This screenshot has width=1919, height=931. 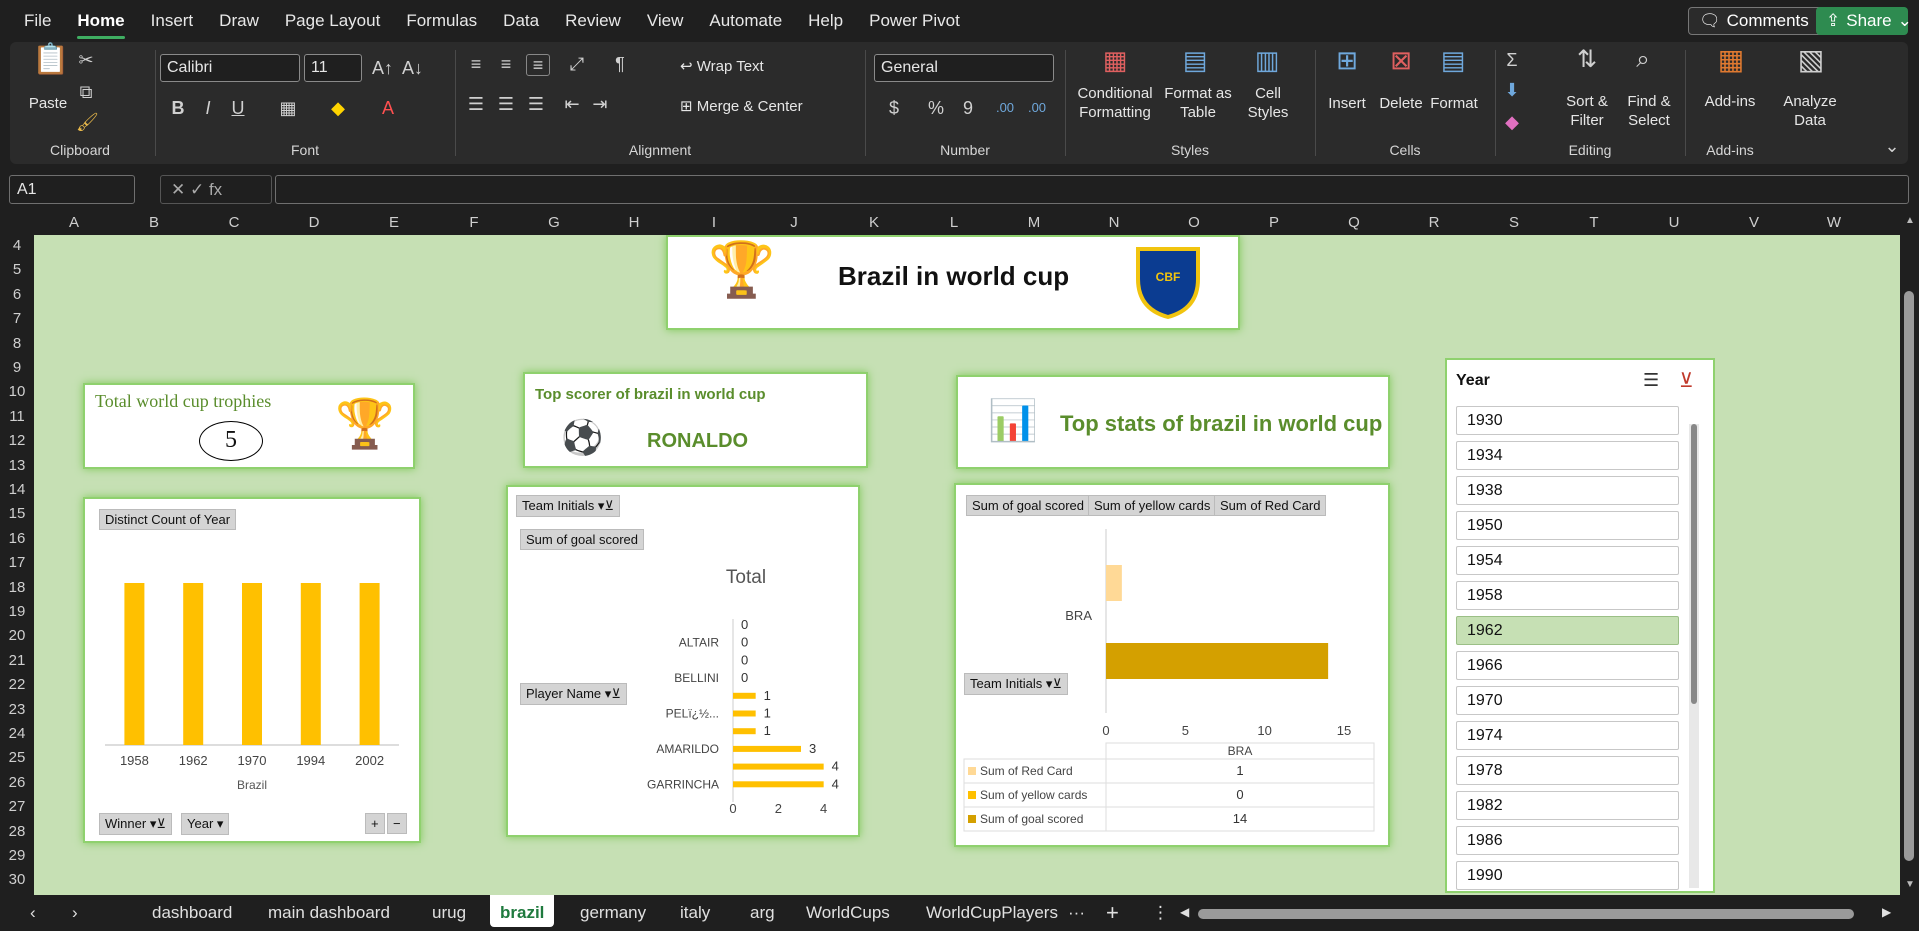 I want to click on paste-button: Paste, so click(x=48, y=103).